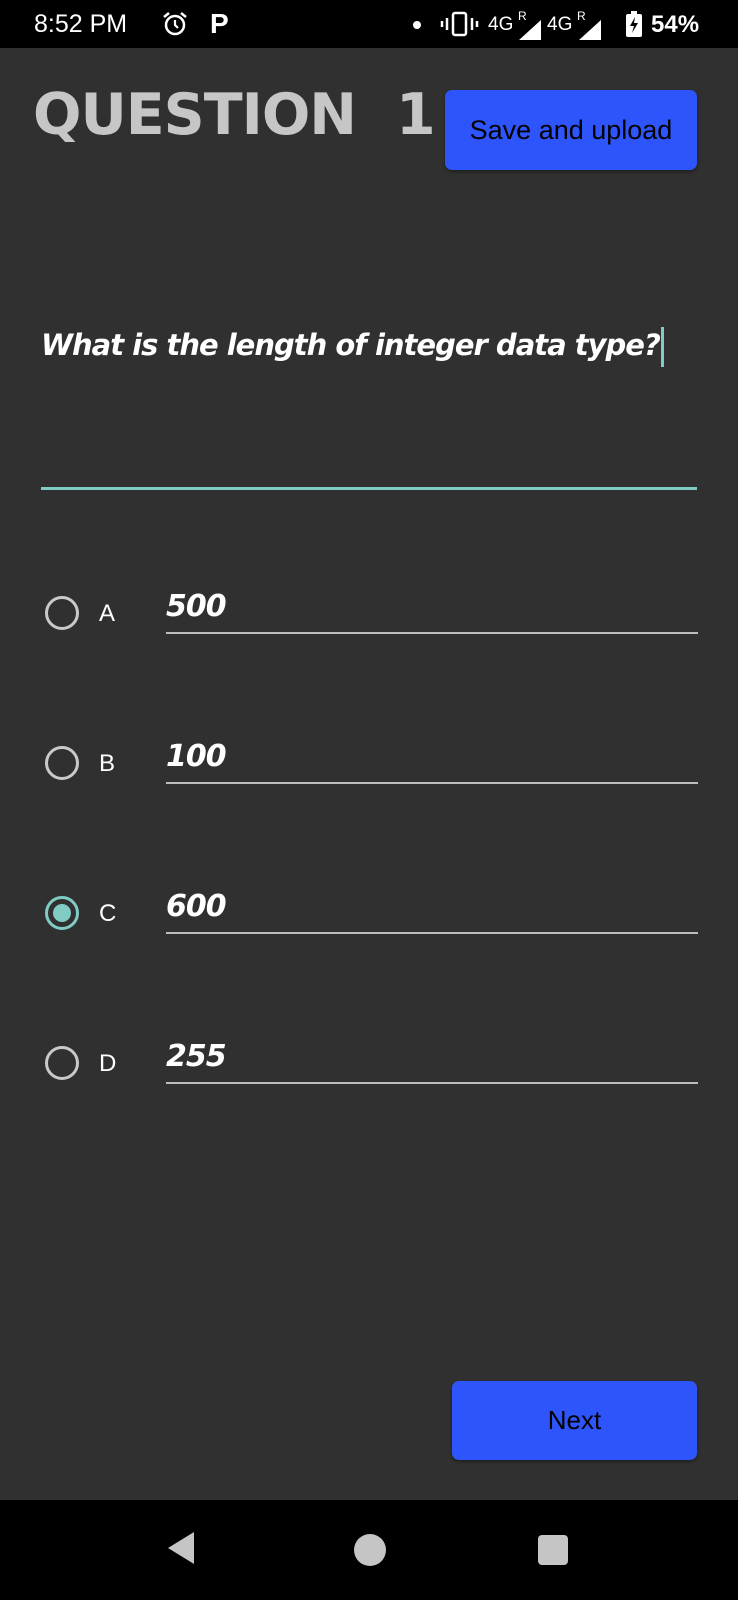  I want to click on option-value: 100, so click(196, 756).